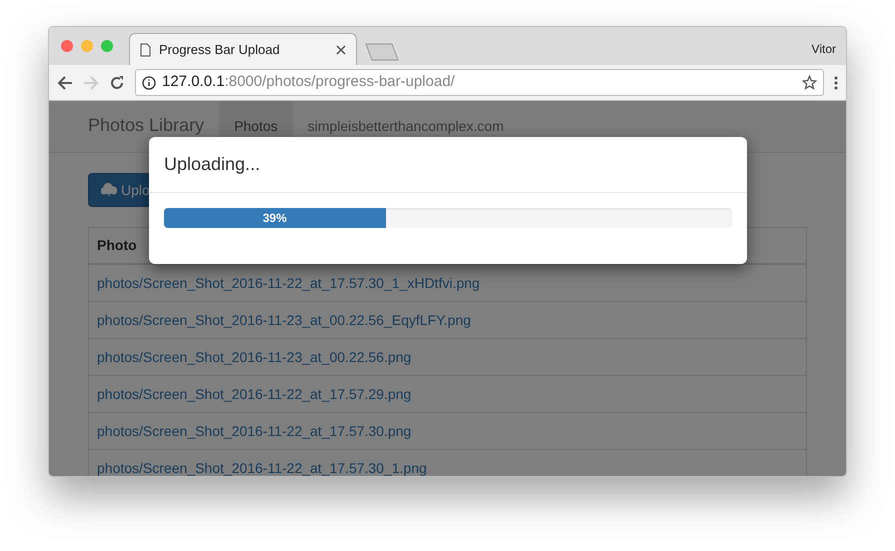  Describe the element at coordinates (339, 81) in the screenshot. I see `url-path: :8000/photos/progress-bar-upload/` at that location.